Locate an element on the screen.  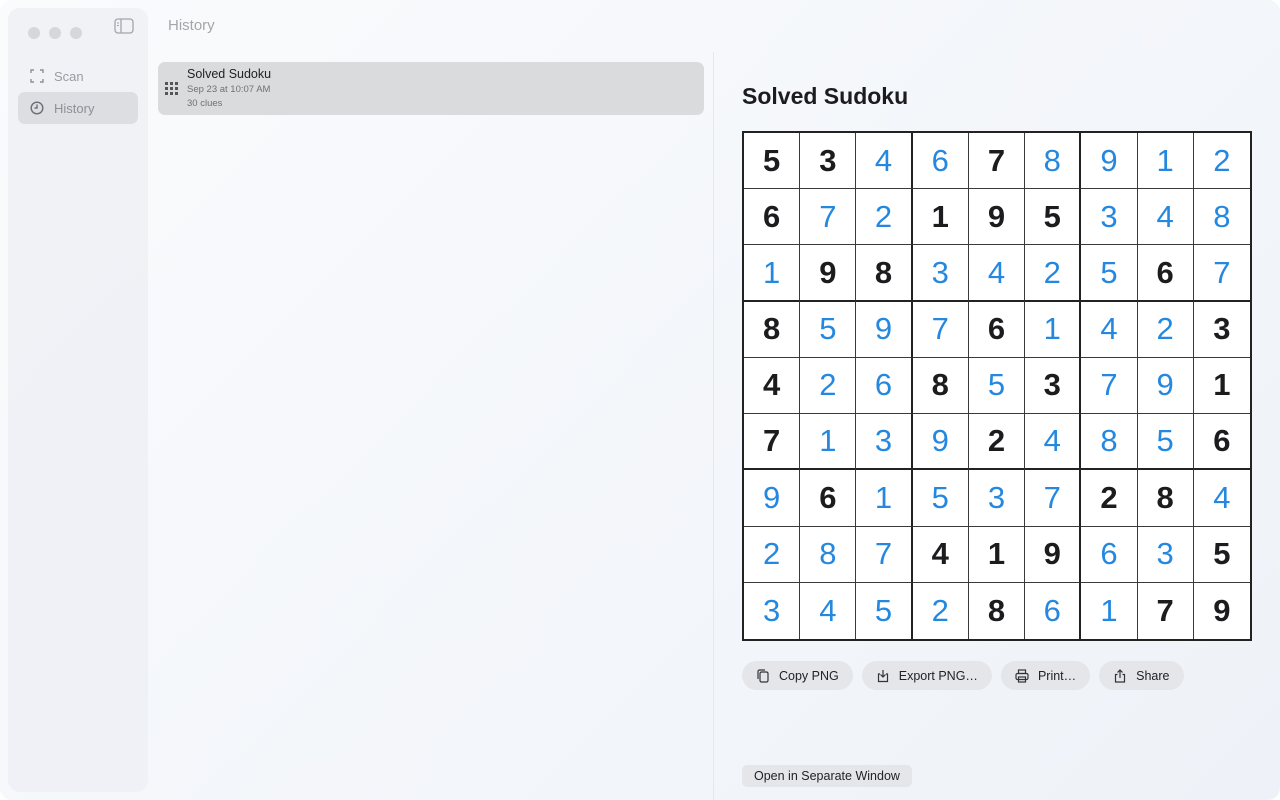
minimize-window-button is located at coordinates (55, 33).